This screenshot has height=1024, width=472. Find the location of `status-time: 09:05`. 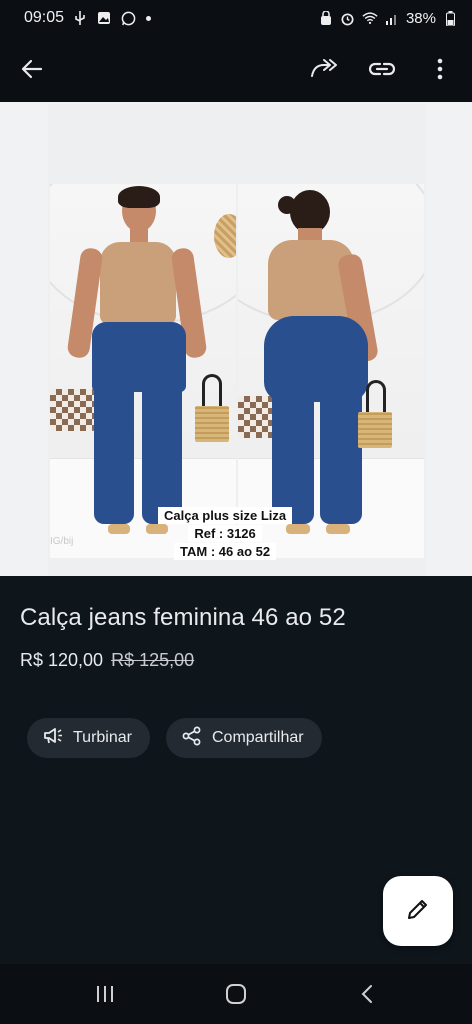

status-time: 09:05 is located at coordinates (44, 17).